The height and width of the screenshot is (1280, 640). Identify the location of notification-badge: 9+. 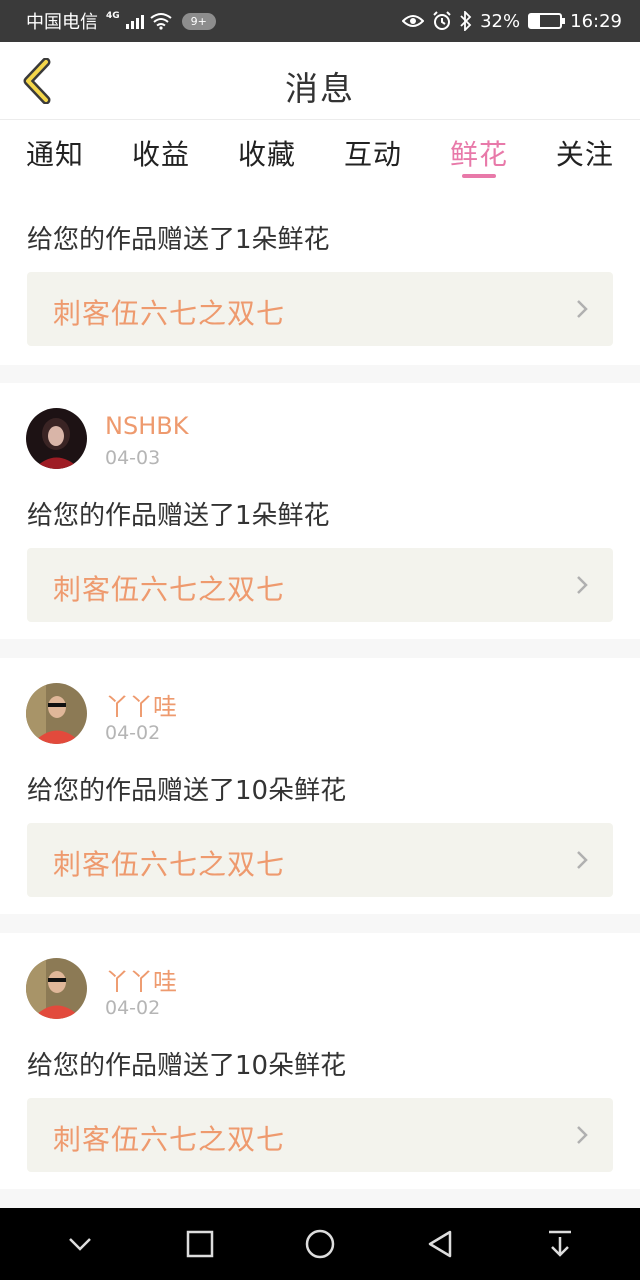
(198, 21).